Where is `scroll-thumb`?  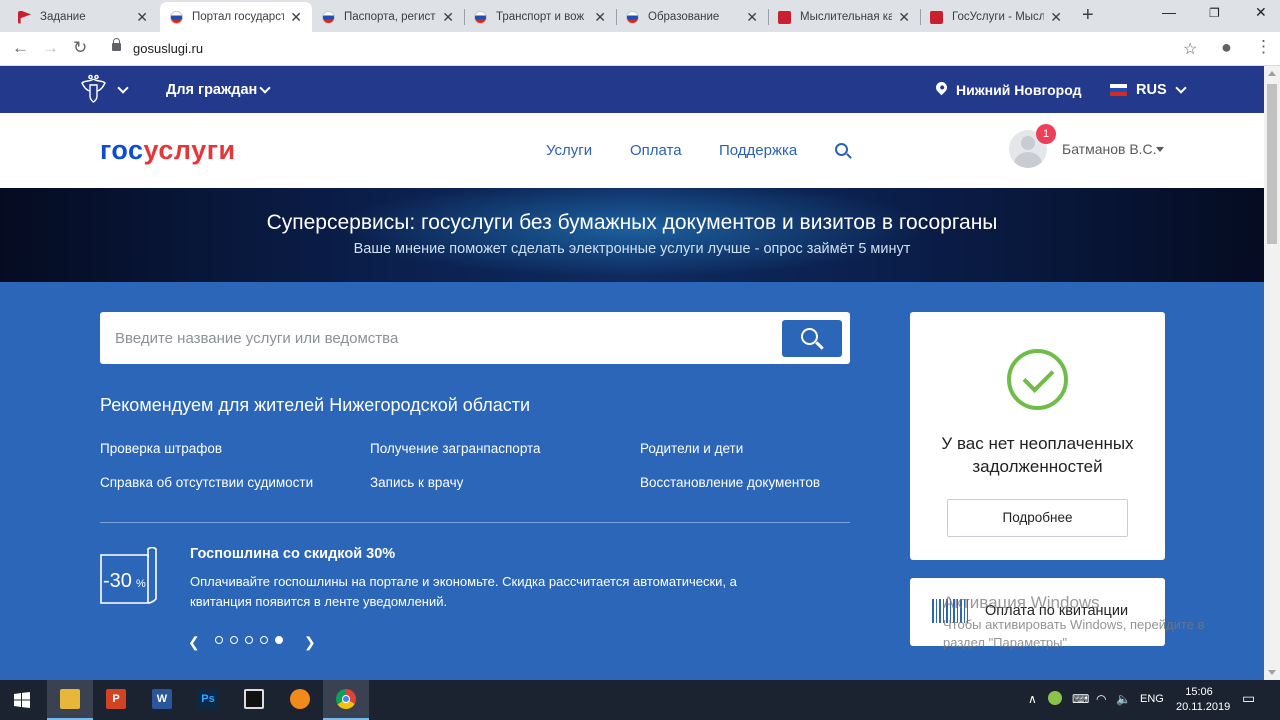 scroll-thumb is located at coordinates (1272, 164).